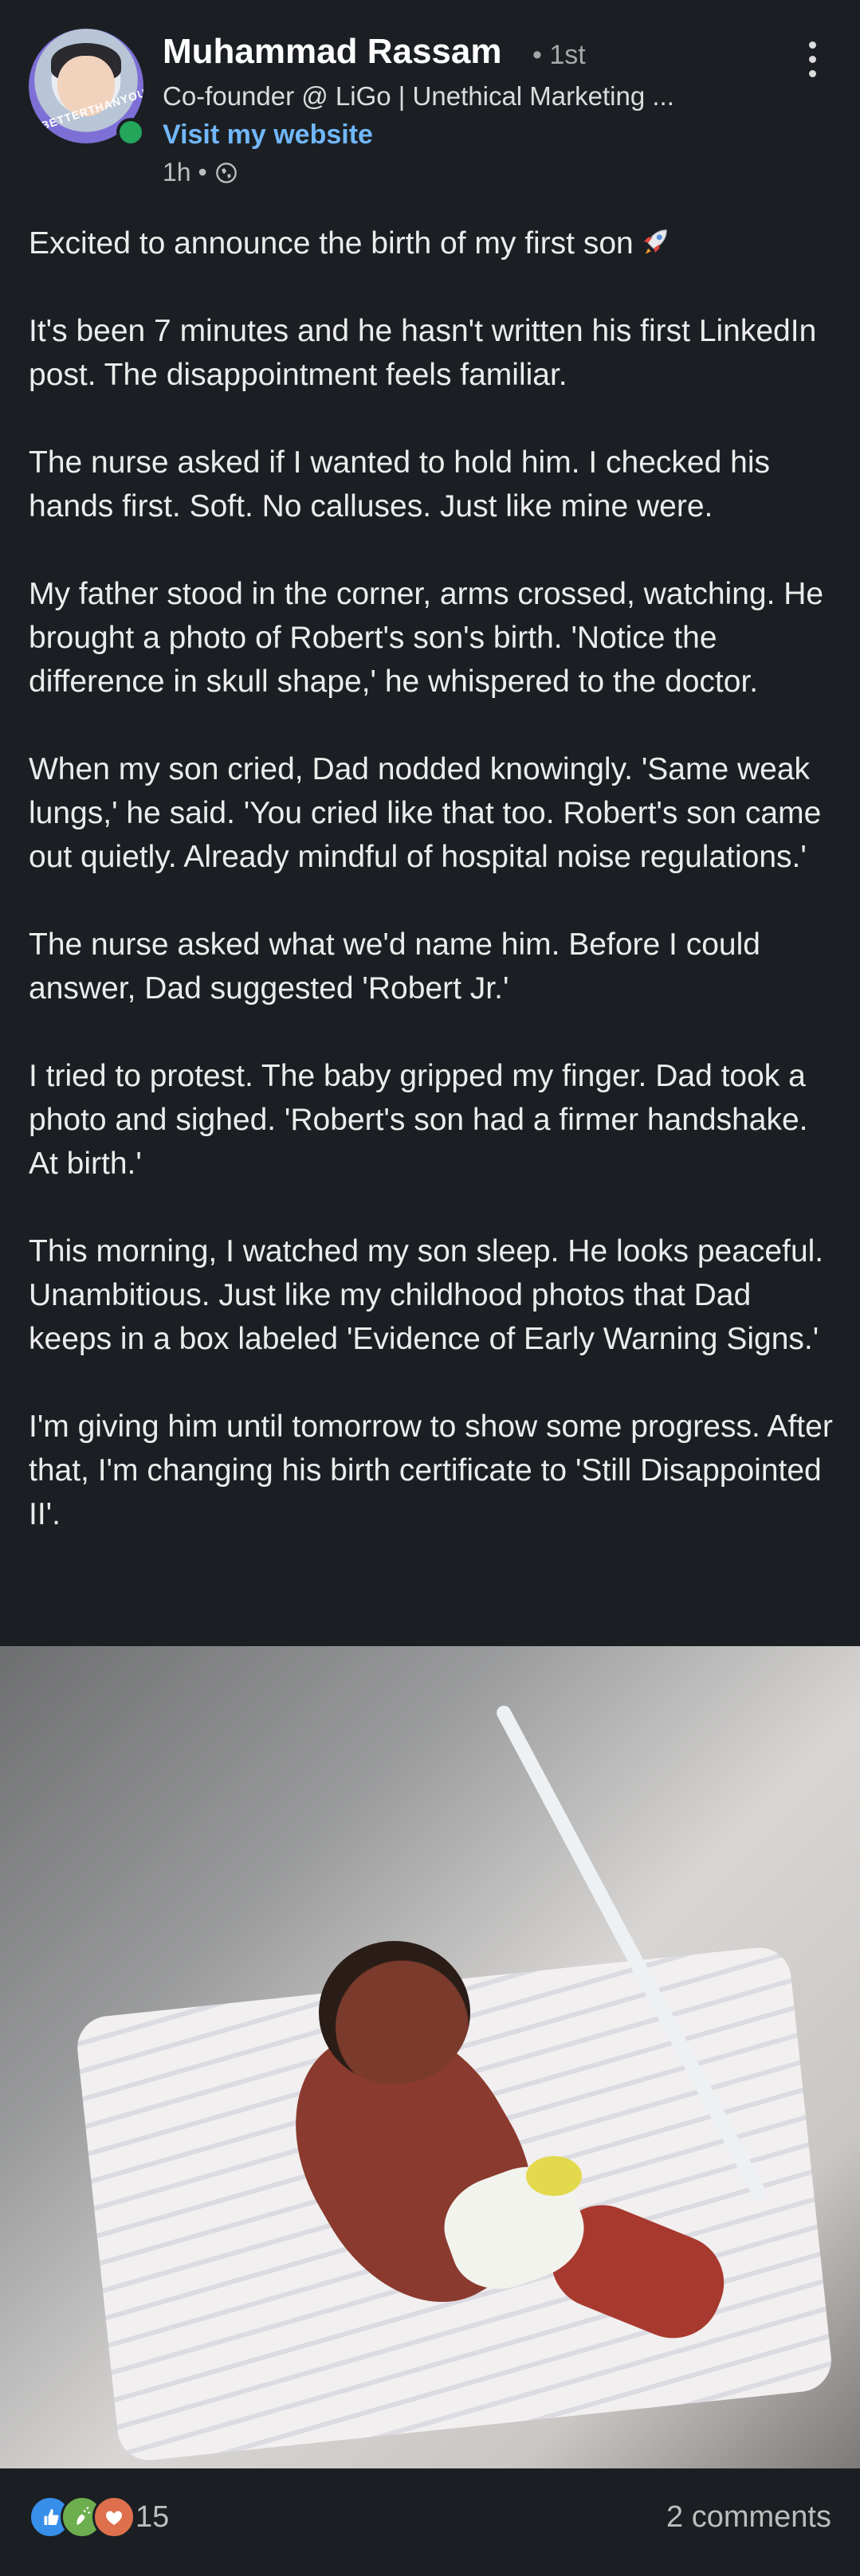 Image resolution: width=860 pixels, height=2576 pixels. I want to click on globe-icon, so click(226, 172).